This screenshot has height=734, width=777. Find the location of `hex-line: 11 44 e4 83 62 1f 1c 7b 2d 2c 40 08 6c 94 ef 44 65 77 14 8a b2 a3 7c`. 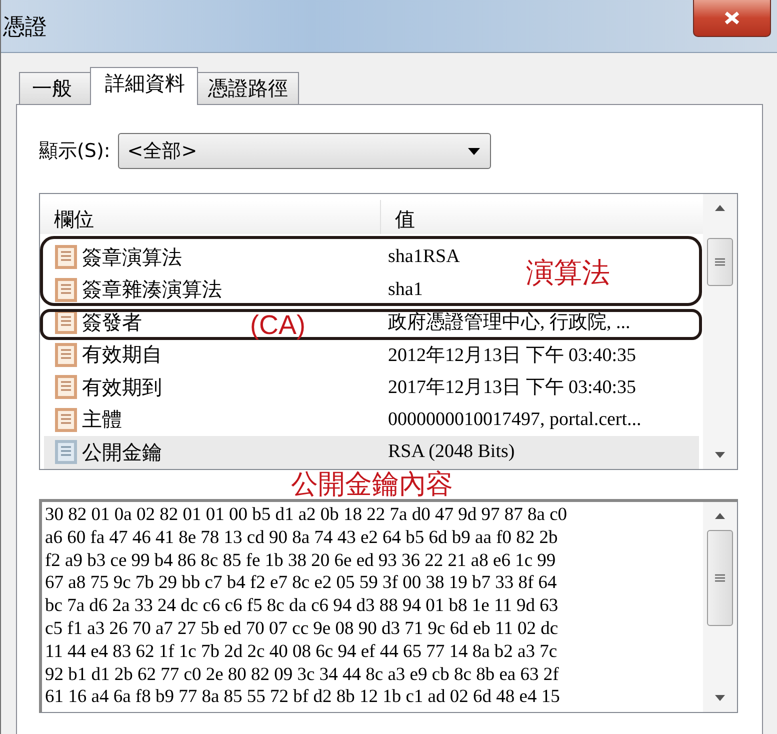

hex-line: 11 44 e4 83 62 1f 1c 7b 2d 2c 40 08 6c 94 ef 44 65 77 14 8a b2 a3 7c is located at coordinates (301, 652).